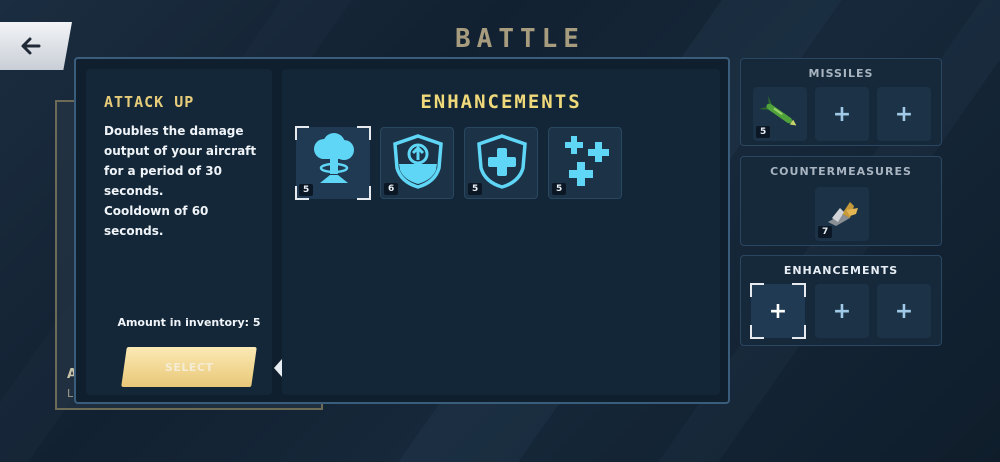 The image size is (1000, 462). I want to click on enhancement-item-shield-up: 6, so click(417, 163).